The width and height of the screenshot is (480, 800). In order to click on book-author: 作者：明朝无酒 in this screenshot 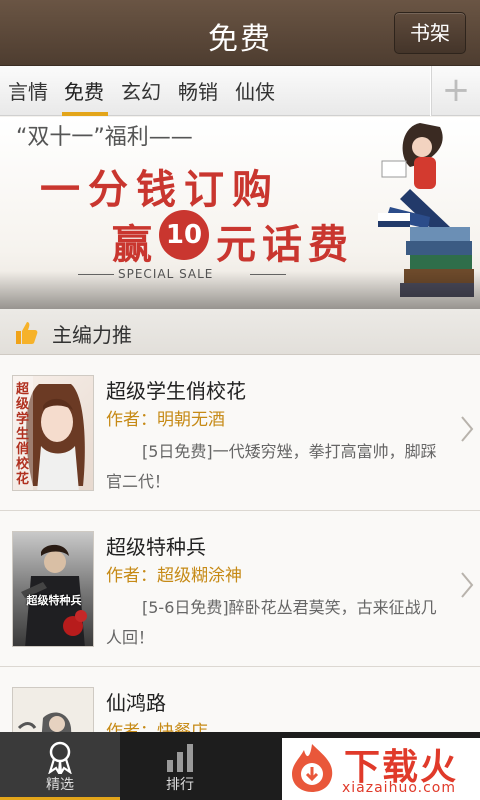, I will do `click(165, 420)`.